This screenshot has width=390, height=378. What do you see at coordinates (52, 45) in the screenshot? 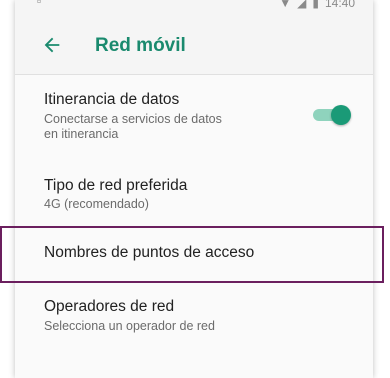
I see `back-arrow-icon` at bounding box center [52, 45].